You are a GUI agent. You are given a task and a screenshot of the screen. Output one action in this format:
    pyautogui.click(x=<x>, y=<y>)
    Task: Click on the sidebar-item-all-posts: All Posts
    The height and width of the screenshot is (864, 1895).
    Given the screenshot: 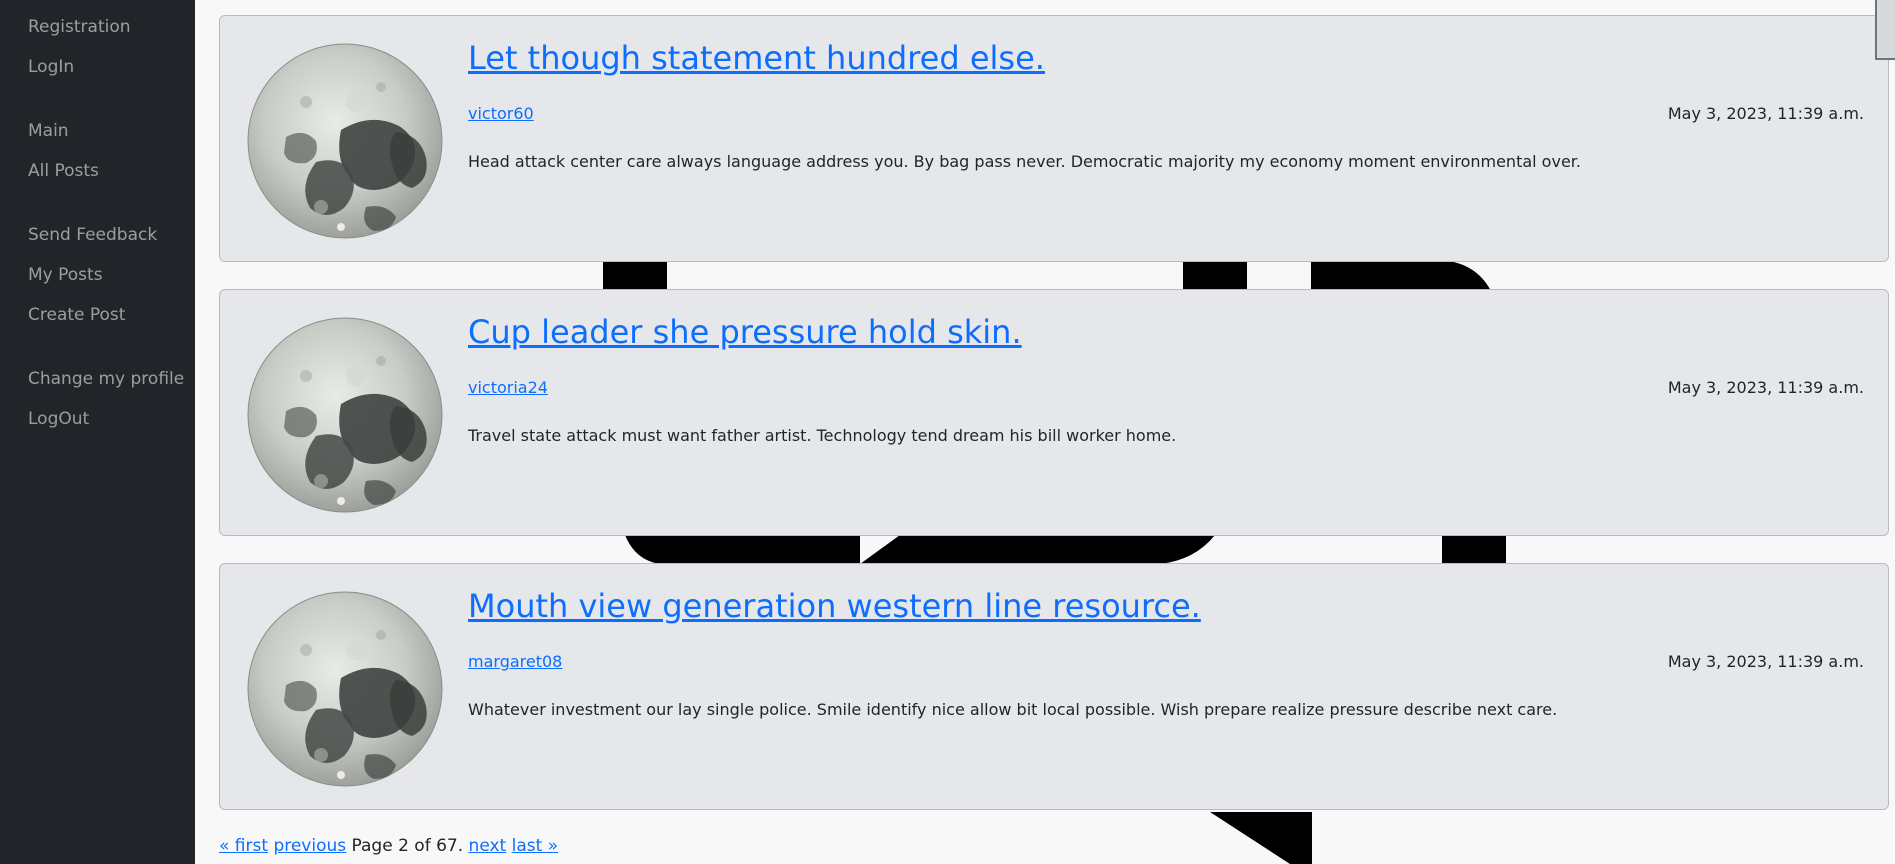 What is the action you would take?
    pyautogui.click(x=63, y=171)
    